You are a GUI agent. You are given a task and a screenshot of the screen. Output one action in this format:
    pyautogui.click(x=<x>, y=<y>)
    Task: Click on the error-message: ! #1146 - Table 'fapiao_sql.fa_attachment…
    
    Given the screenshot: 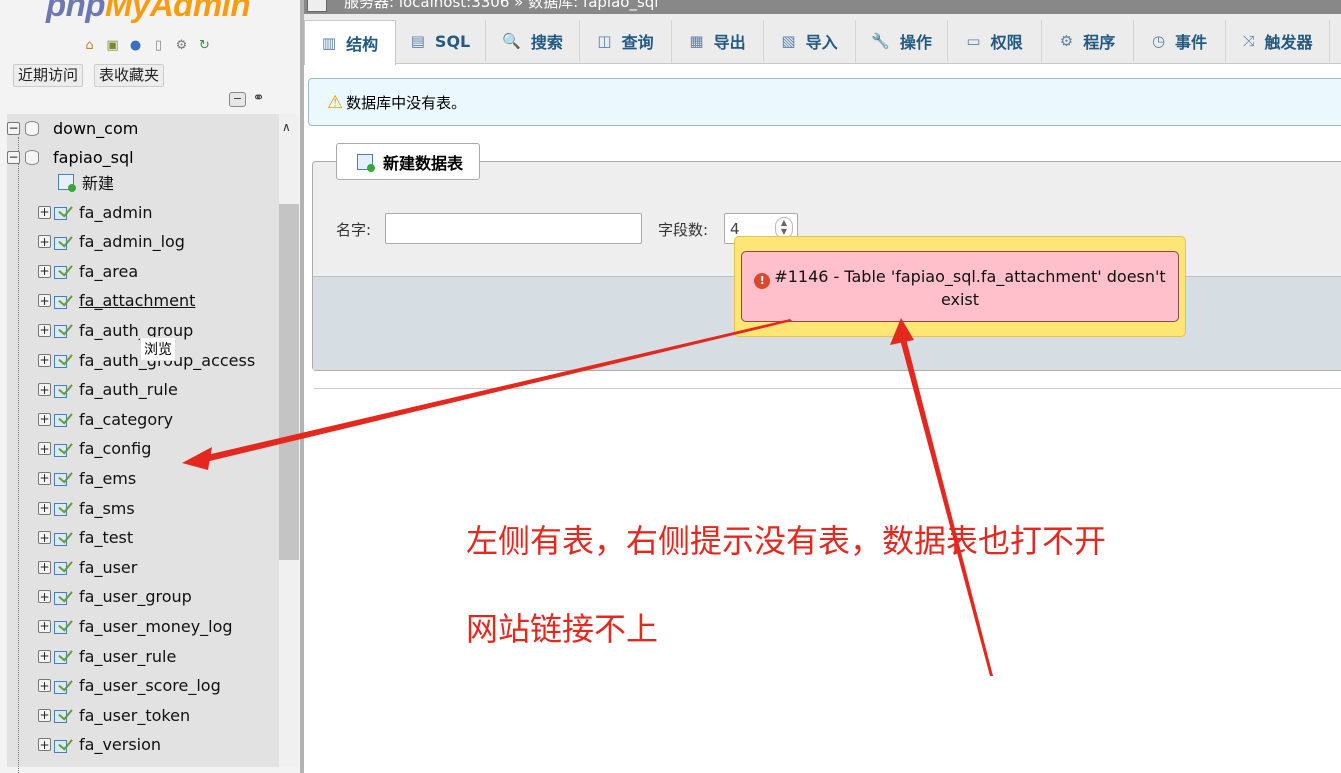 What is the action you would take?
    pyautogui.click(x=960, y=286)
    